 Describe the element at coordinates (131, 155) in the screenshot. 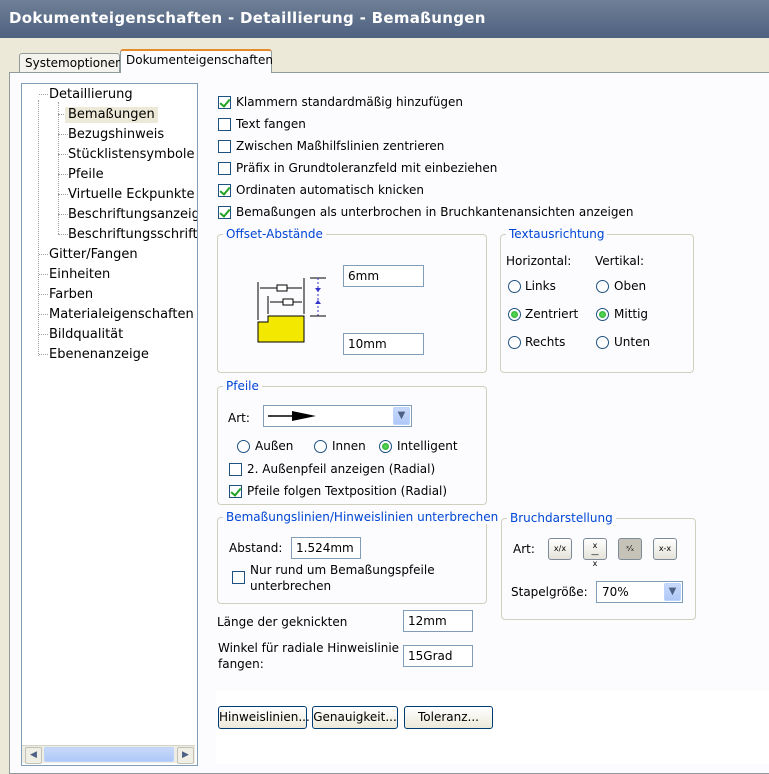

I see `tree-item-stuecklistensymbole: Stücklistensymbole` at that location.